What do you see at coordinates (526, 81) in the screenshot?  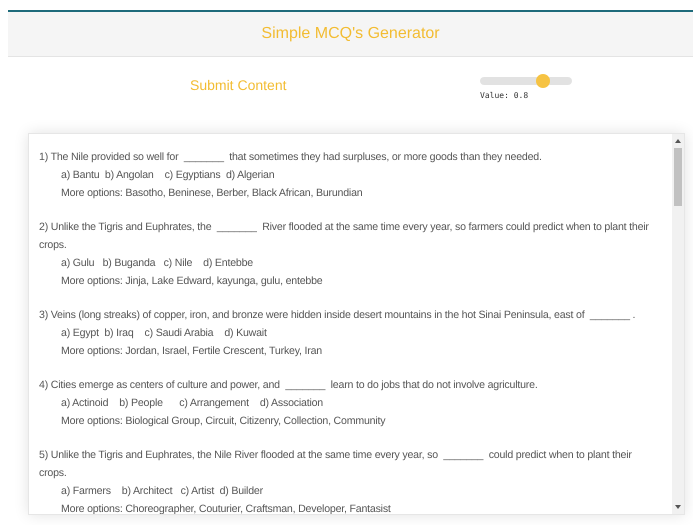 I see `slider-track` at bounding box center [526, 81].